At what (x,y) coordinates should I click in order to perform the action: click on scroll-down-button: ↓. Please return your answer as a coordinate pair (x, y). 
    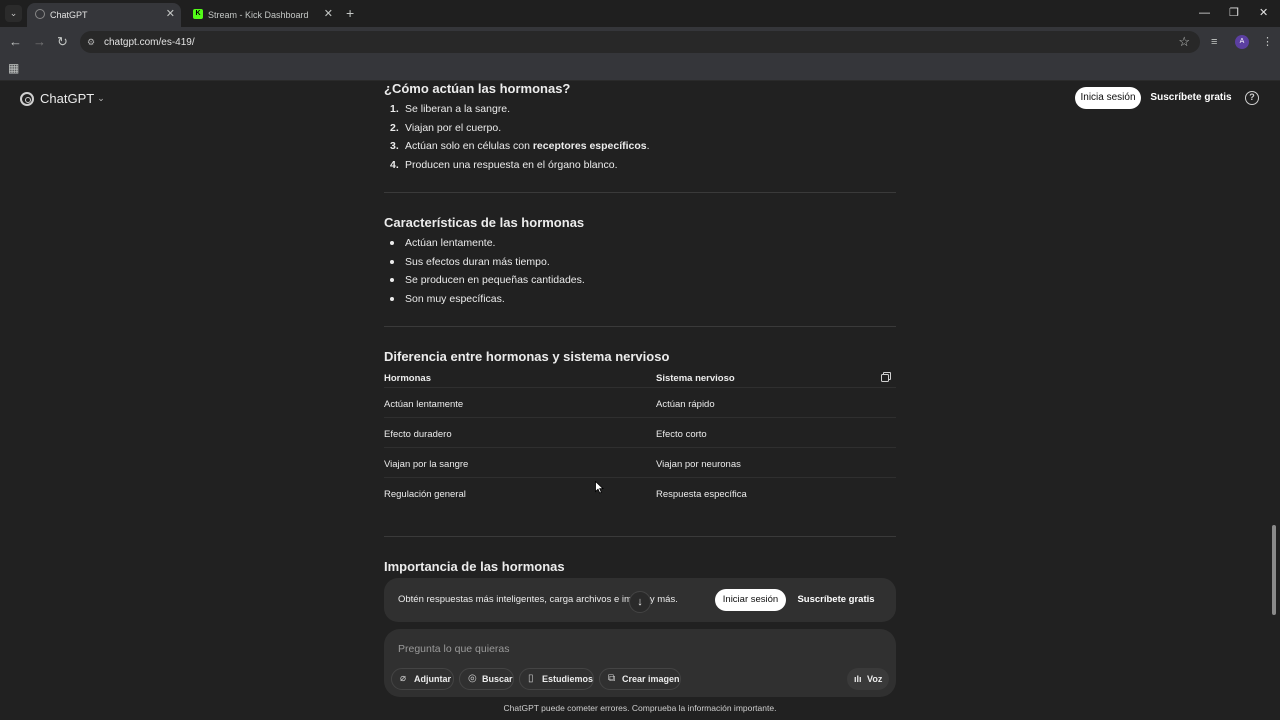
    Looking at the image, I should click on (640, 602).